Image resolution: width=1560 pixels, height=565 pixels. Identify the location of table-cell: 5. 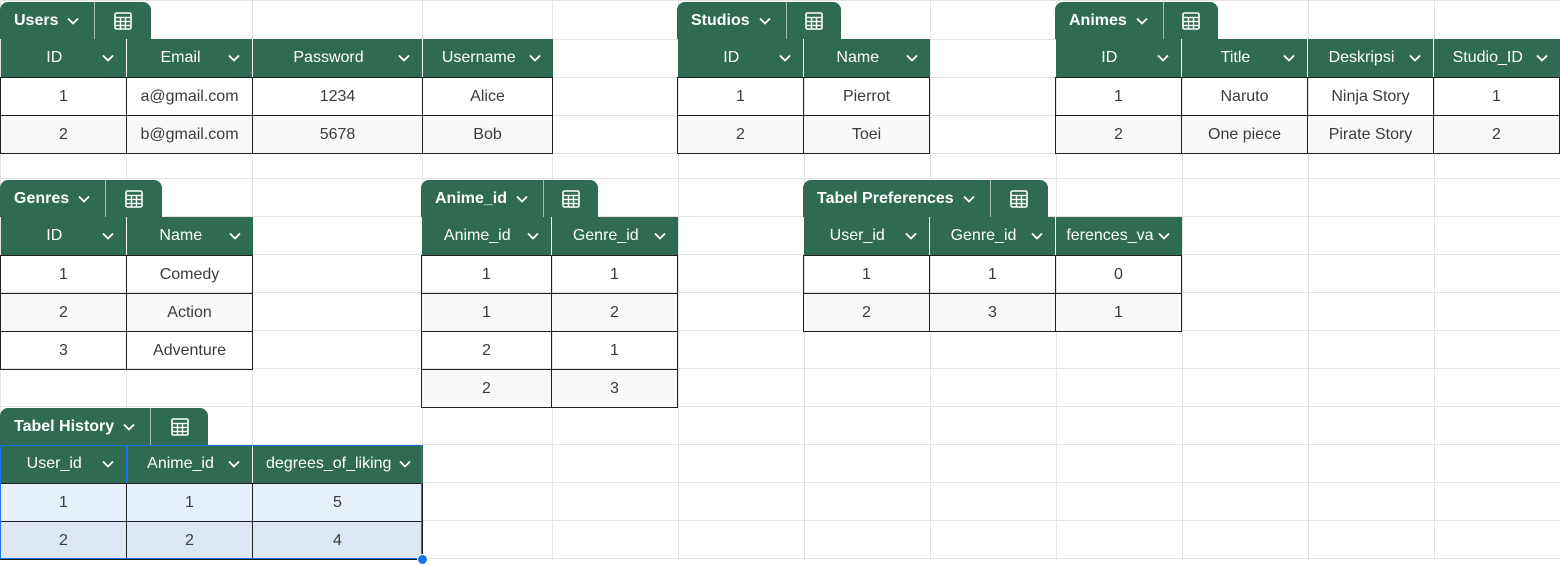
(337, 502).